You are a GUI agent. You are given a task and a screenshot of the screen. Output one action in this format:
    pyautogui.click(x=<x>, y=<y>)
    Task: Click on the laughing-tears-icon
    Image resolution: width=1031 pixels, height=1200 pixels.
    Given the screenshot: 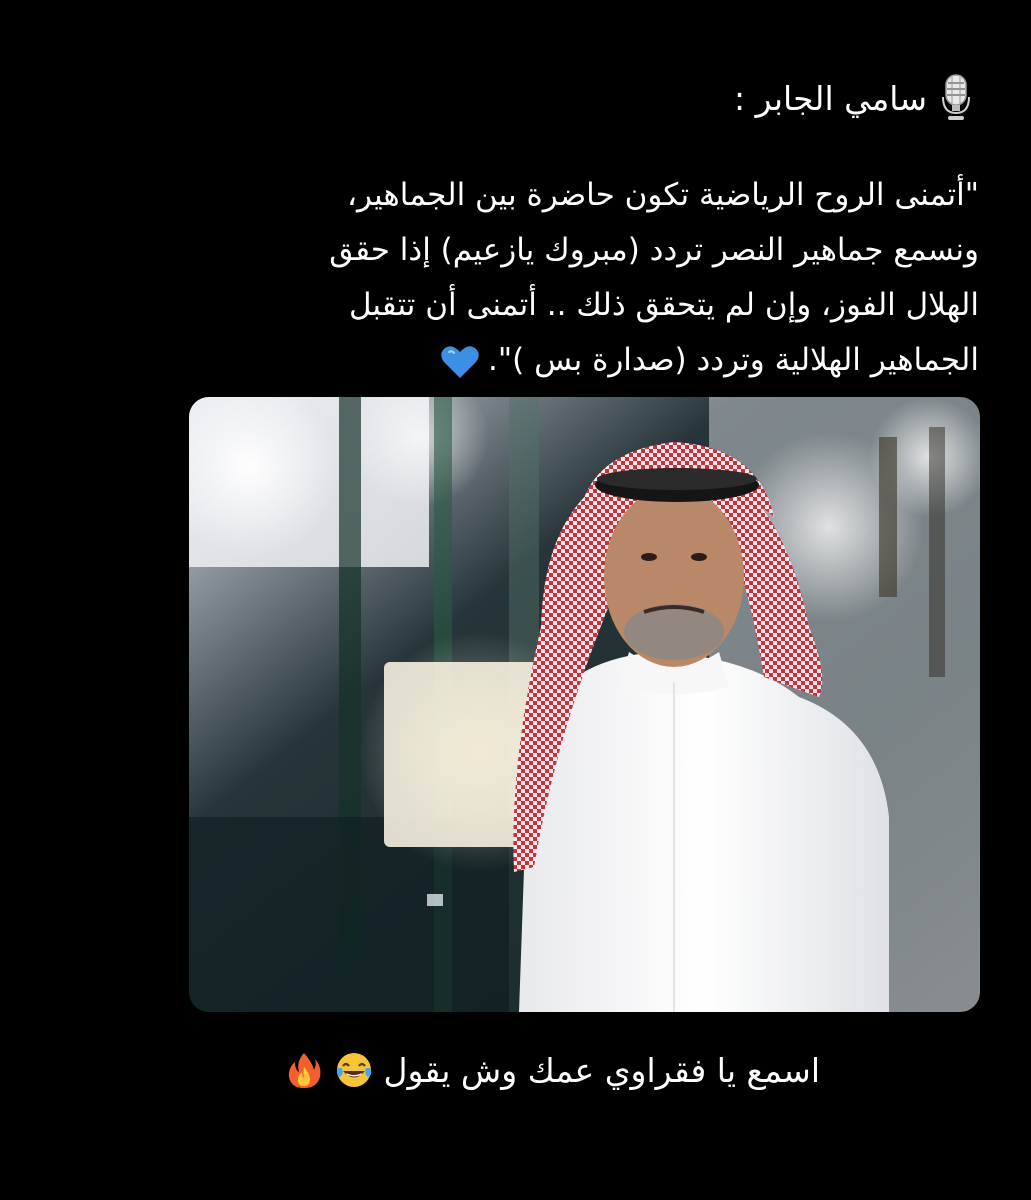 What is the action you would take?
    pyautogui.click(x=353, y=1070)
    